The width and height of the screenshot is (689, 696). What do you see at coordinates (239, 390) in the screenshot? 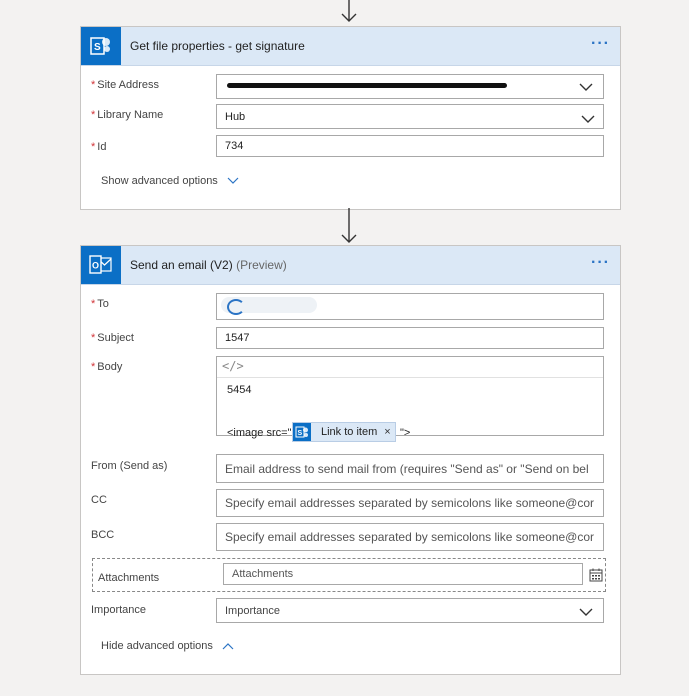
I see `body-text-line: 5454` at bounding box center [239, 390].